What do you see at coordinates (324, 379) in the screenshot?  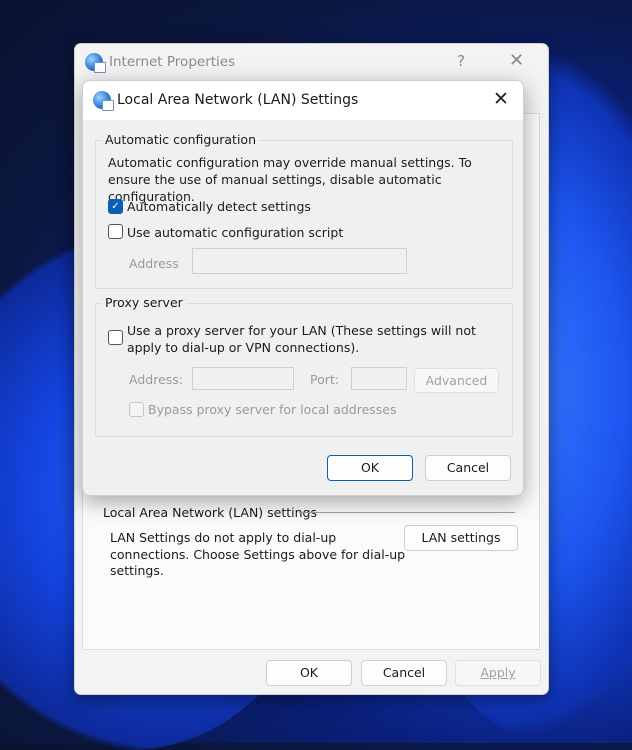 I see `port-label: Port:` at bounding box center [324, 379].